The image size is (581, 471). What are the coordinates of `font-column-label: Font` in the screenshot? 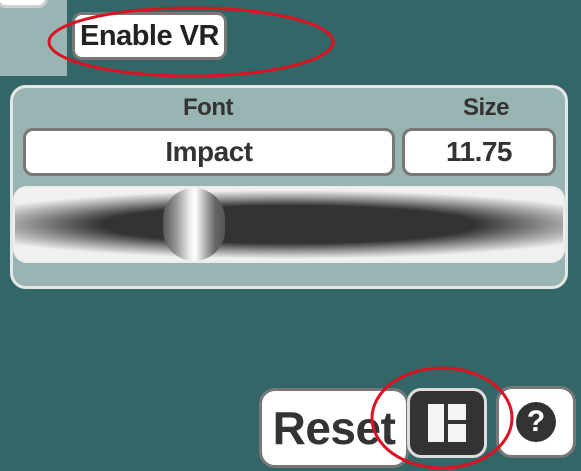 It's located at (208, 107).